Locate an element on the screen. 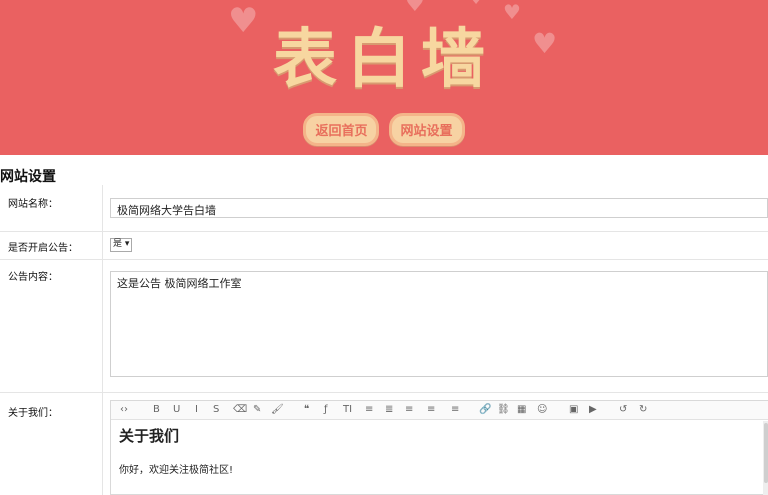  align-right-icon: ≡ is located at coordinates (455, 409).